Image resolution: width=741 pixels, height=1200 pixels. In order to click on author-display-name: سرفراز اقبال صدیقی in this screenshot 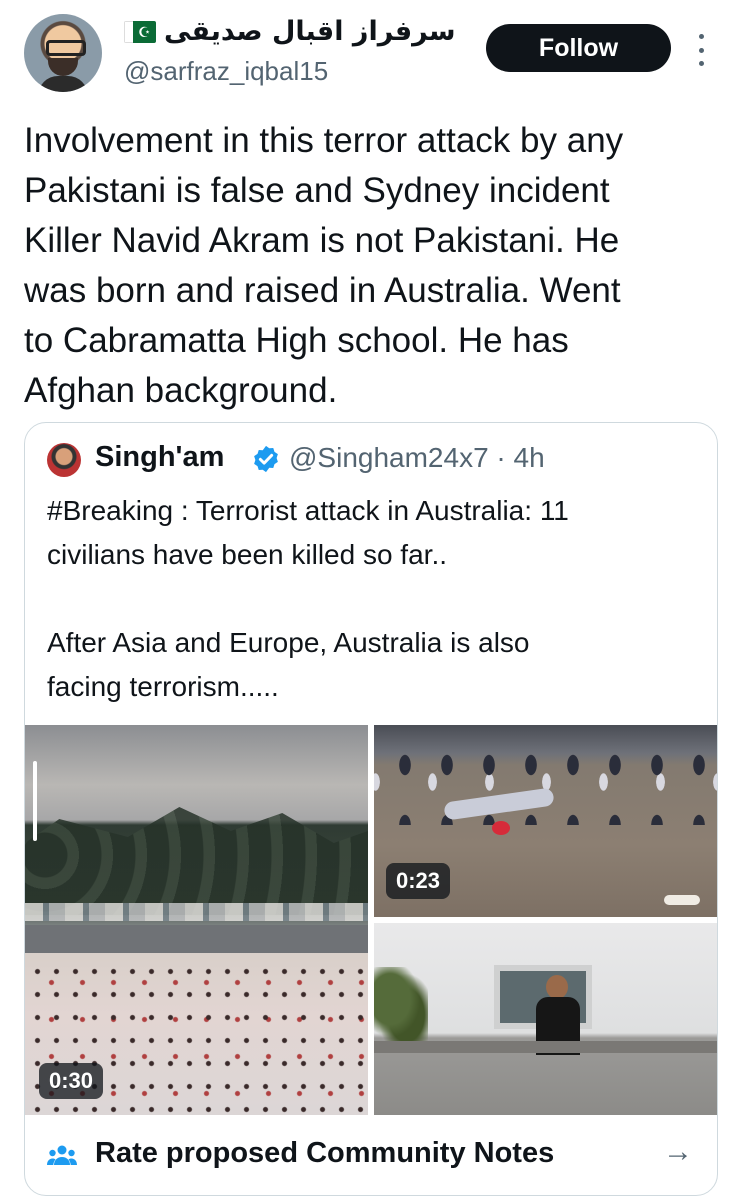, I will do `click(310, 31)`.